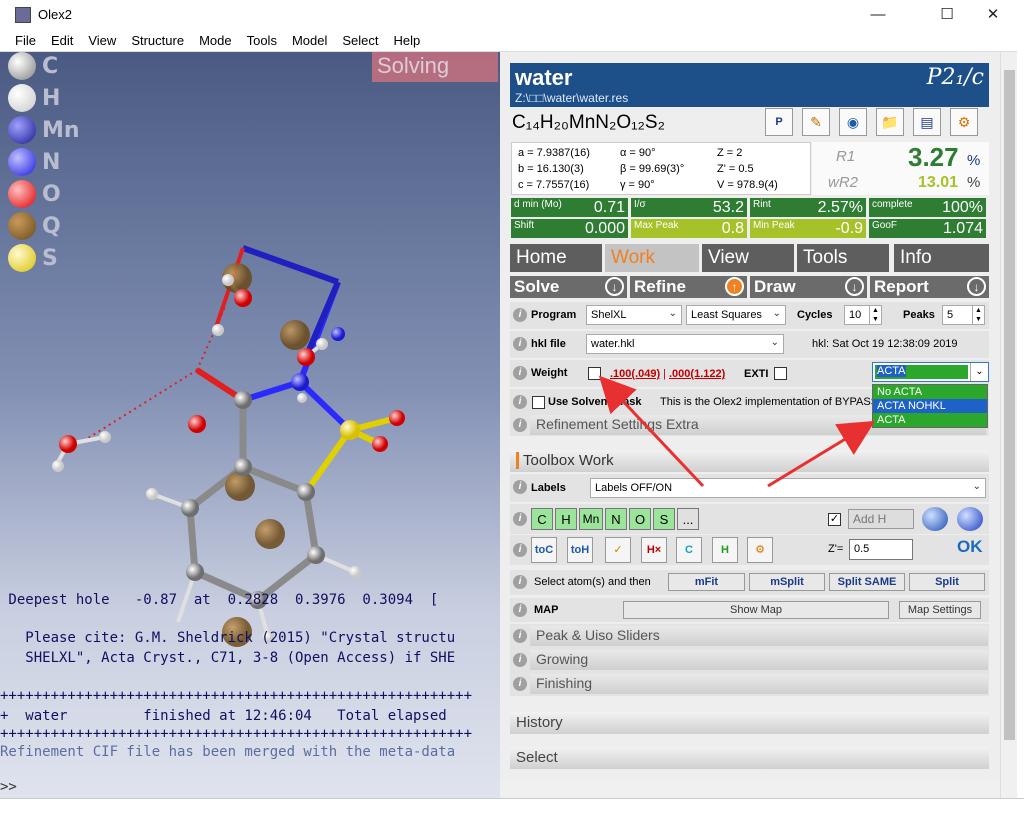  What do you see at coordinates (512, 814) in the screenshot?
I see `status-bar` at bounding box center [512, 814].